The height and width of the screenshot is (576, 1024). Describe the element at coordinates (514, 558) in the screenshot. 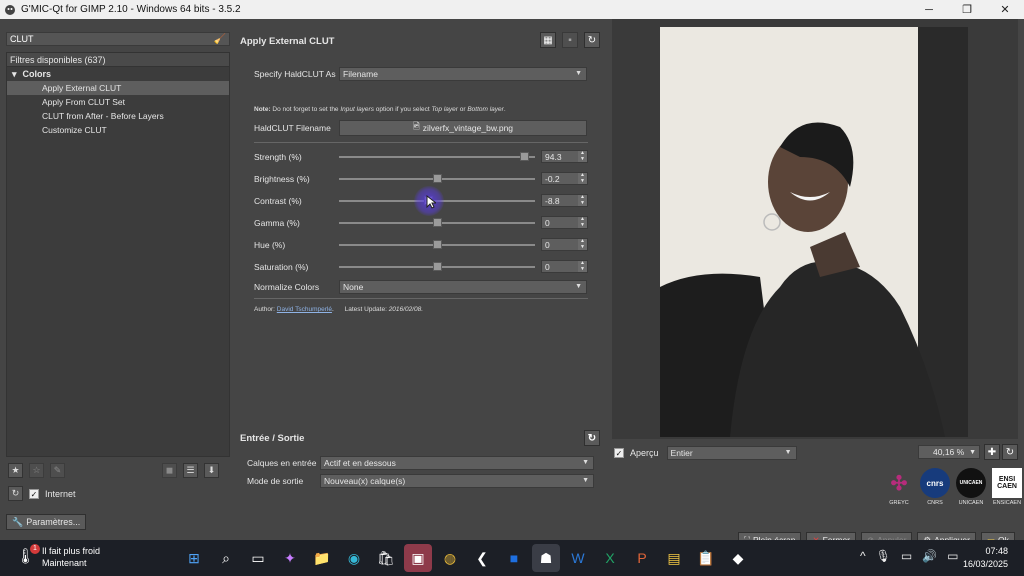

I see `app-blue-icon: ■` at that location.